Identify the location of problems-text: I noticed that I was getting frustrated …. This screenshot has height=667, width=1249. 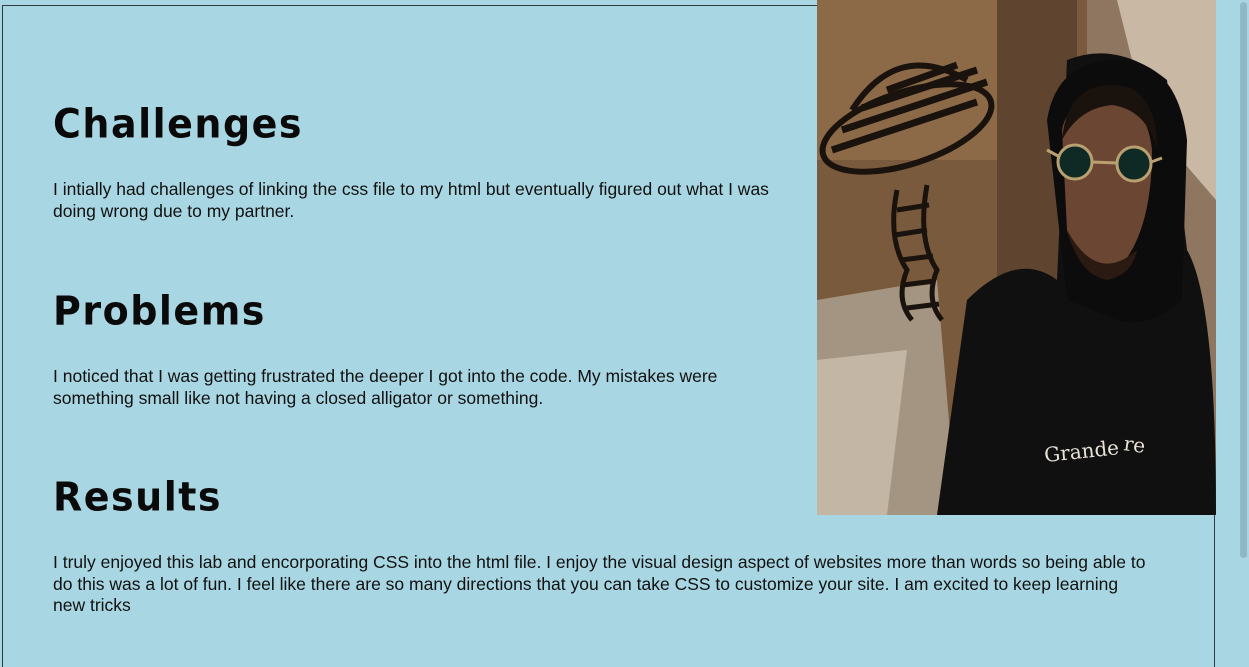
(385, 387).